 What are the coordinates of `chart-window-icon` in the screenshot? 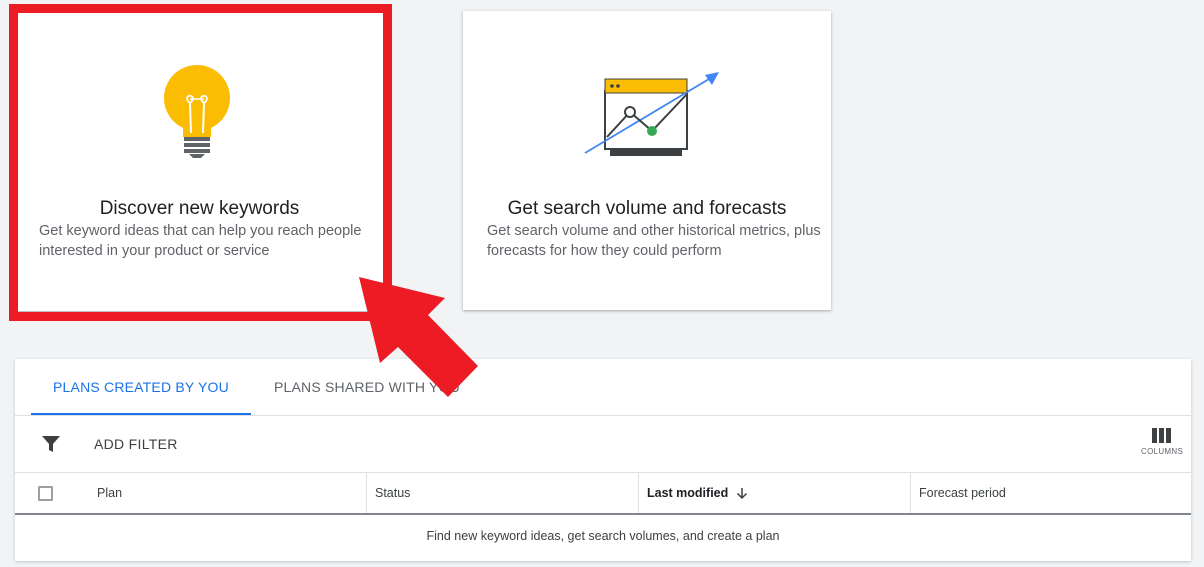 It's located at (651, 114).